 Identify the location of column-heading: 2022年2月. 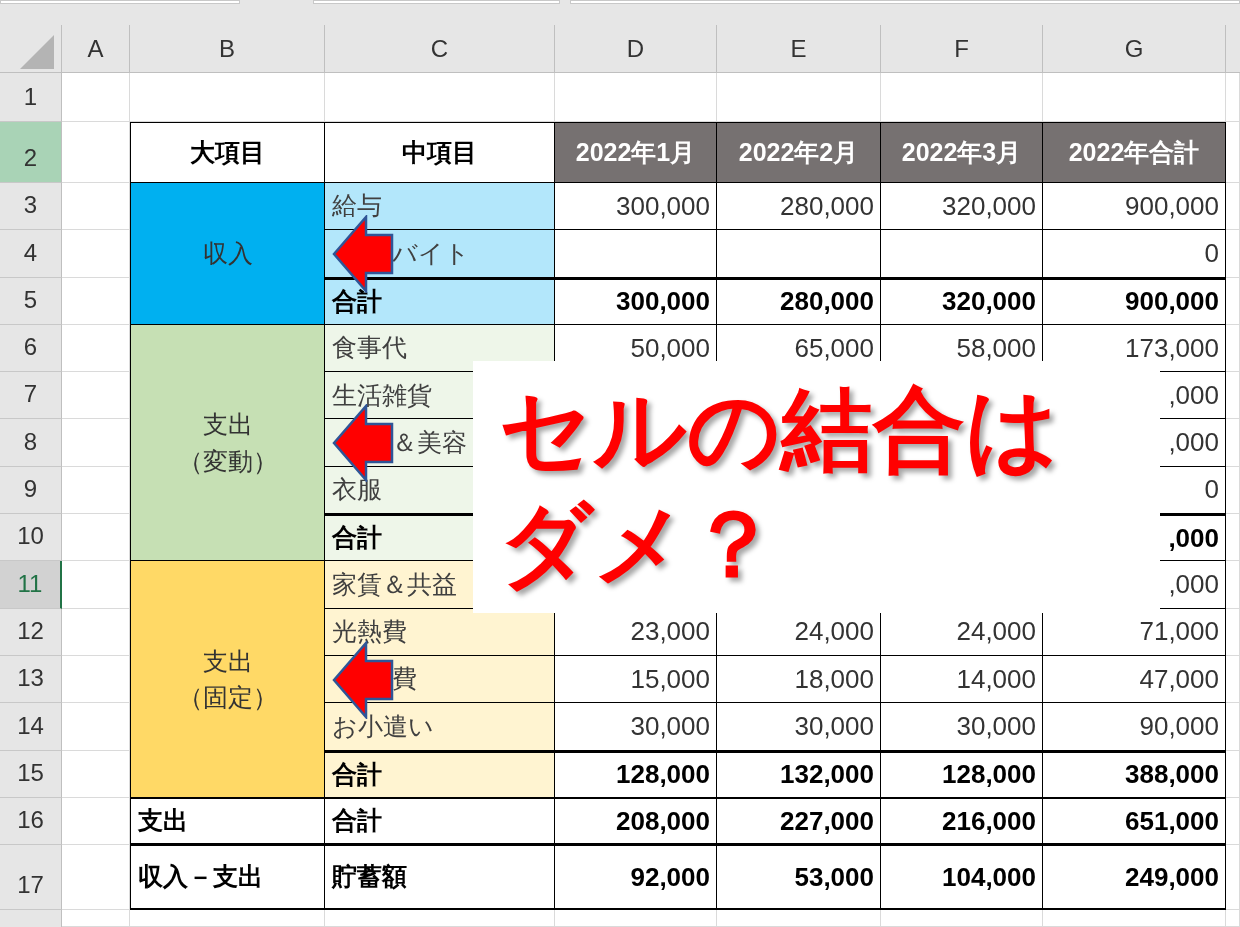
(799, 152).